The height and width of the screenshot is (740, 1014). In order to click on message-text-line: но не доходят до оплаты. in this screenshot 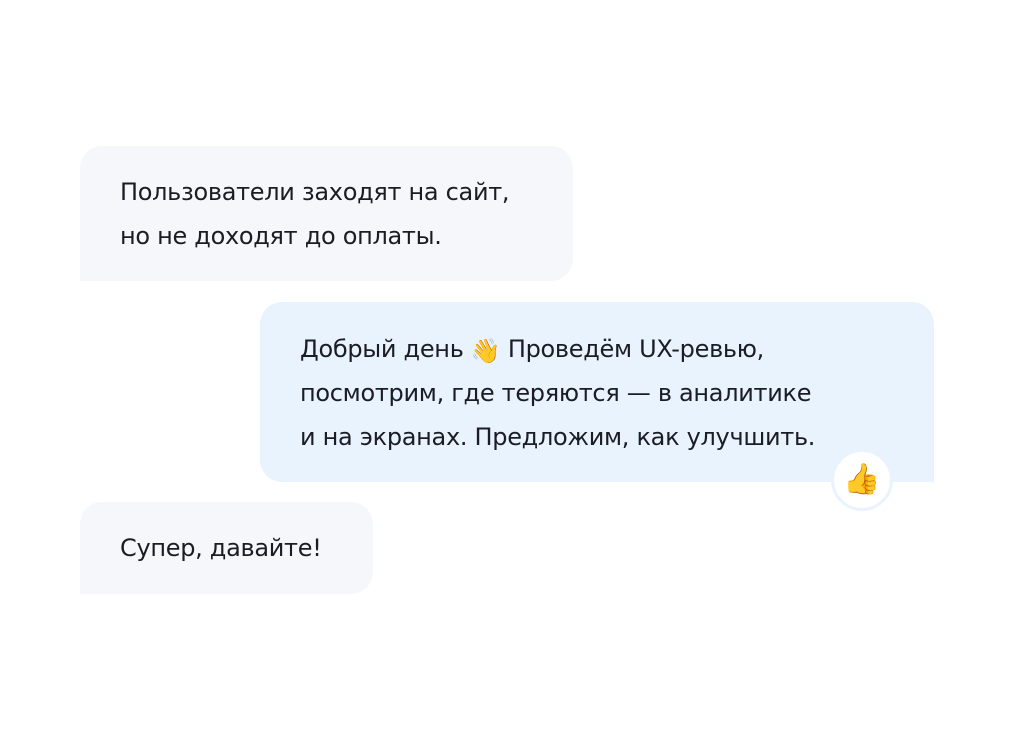, I will do `click(281, 236)`.